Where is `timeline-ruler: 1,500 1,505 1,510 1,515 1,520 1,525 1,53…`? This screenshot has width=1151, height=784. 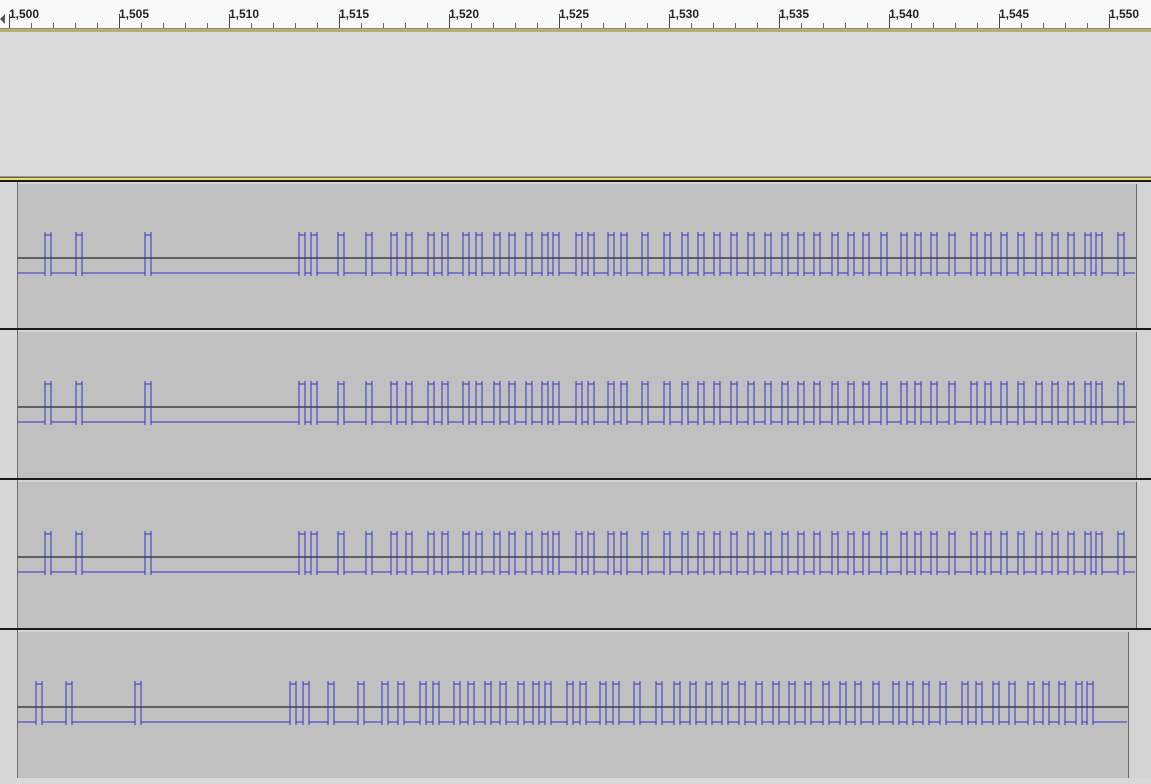 timeline-ruler: 1,500 1,505 1,510 1,515 1,520 1,525 1,53… is located at coordinates (575, 14).